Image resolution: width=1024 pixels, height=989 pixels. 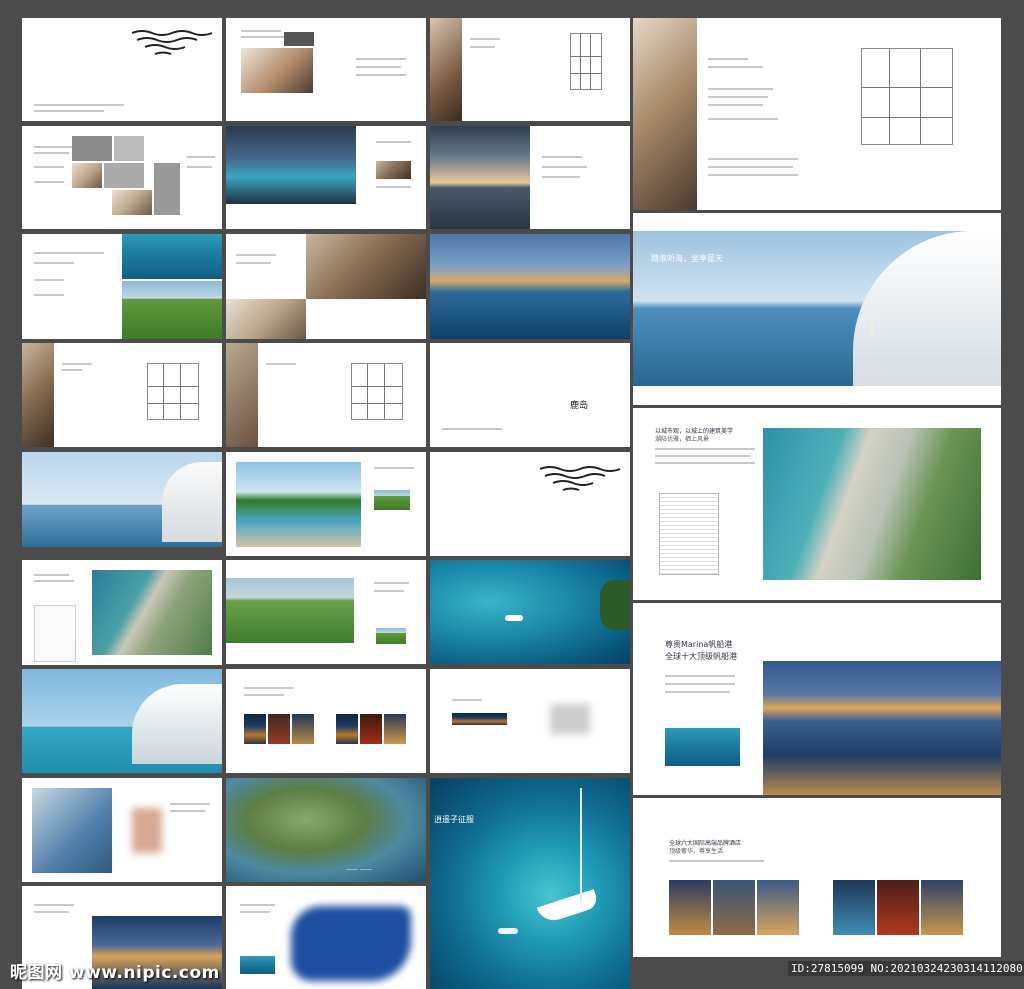 What do you see at coordinates (817, 309) in the screenshot?
I see `page-large-sea-terrace: 踏浪听海，坐享蓝天` at bounding box center [817, 309].